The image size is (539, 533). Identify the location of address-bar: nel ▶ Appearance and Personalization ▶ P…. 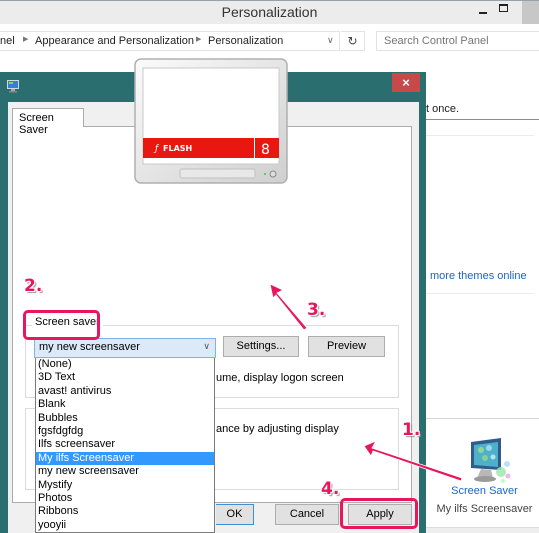
(170, 41).